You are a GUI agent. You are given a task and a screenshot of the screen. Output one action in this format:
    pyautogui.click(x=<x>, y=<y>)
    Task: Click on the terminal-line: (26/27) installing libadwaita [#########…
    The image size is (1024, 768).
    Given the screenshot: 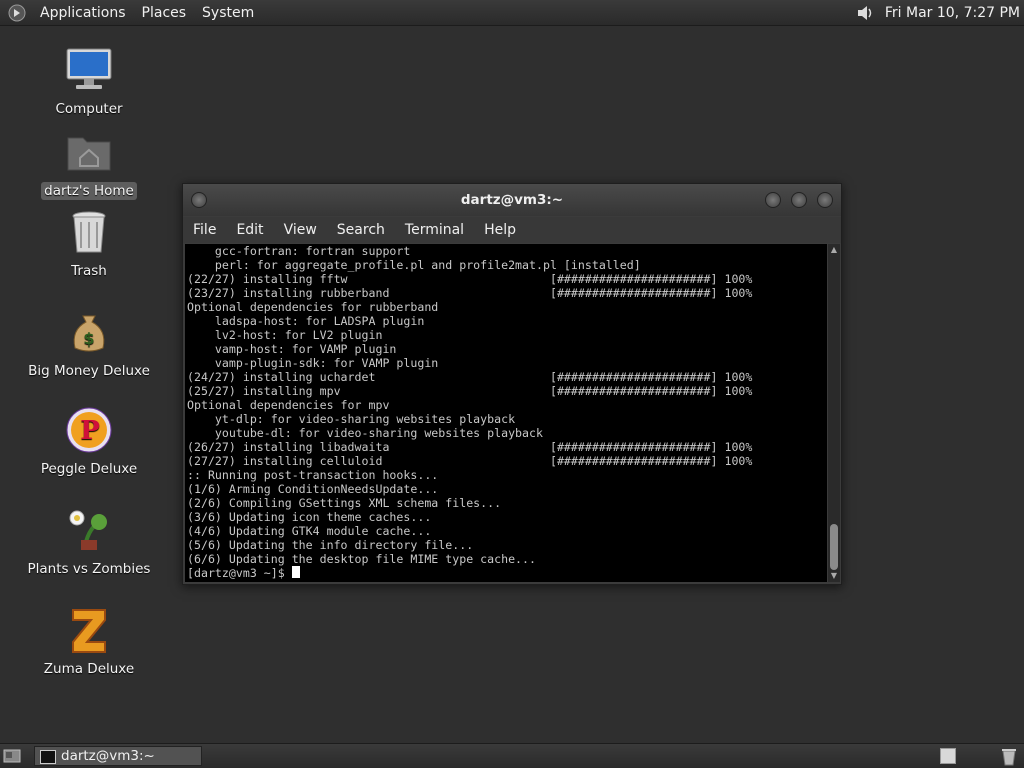 What is the action you would take?
    pyautogui.click(x=470, y=447)
    